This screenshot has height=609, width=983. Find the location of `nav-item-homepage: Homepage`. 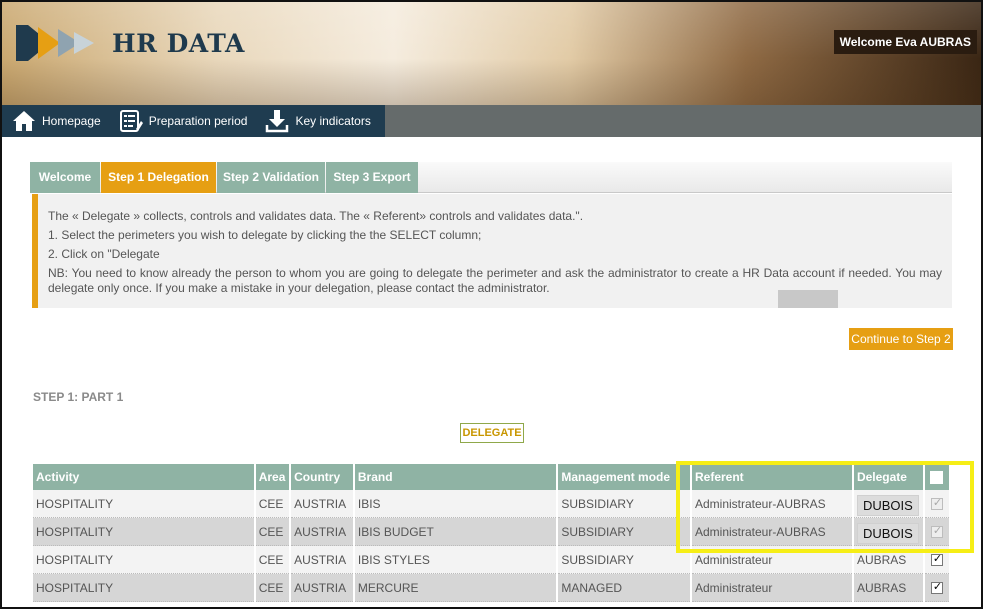

nav-item-homepage: Homepage is located at coordinates (51, 121).